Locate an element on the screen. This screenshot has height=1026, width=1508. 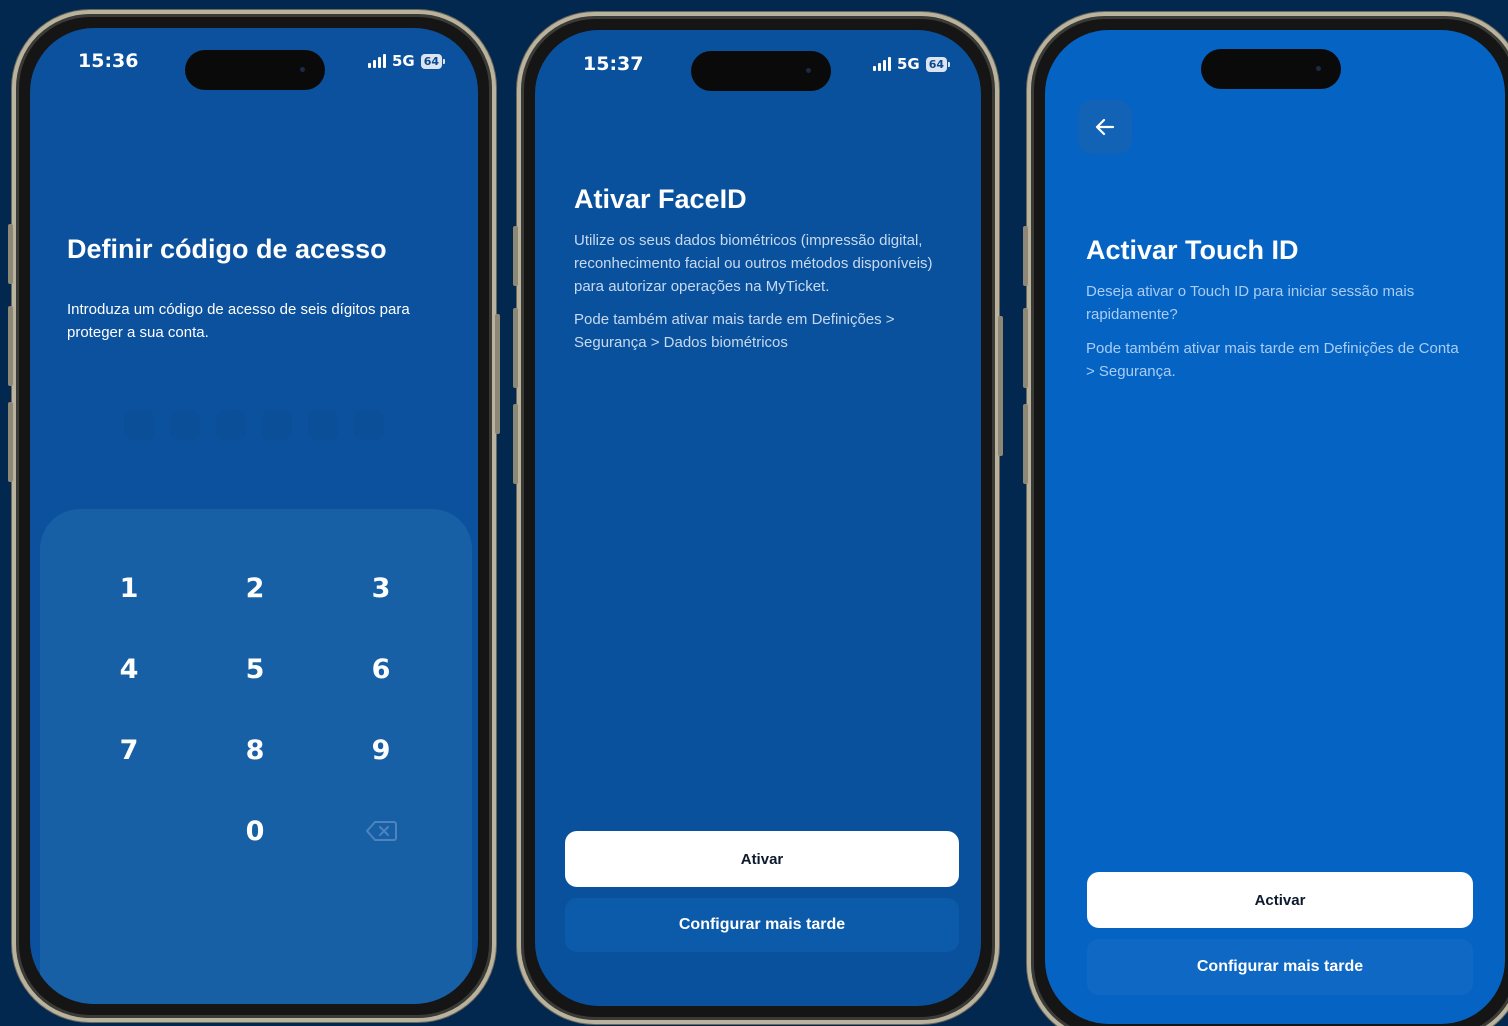
status-time: 15:36 is located at coordinates (108, 61).